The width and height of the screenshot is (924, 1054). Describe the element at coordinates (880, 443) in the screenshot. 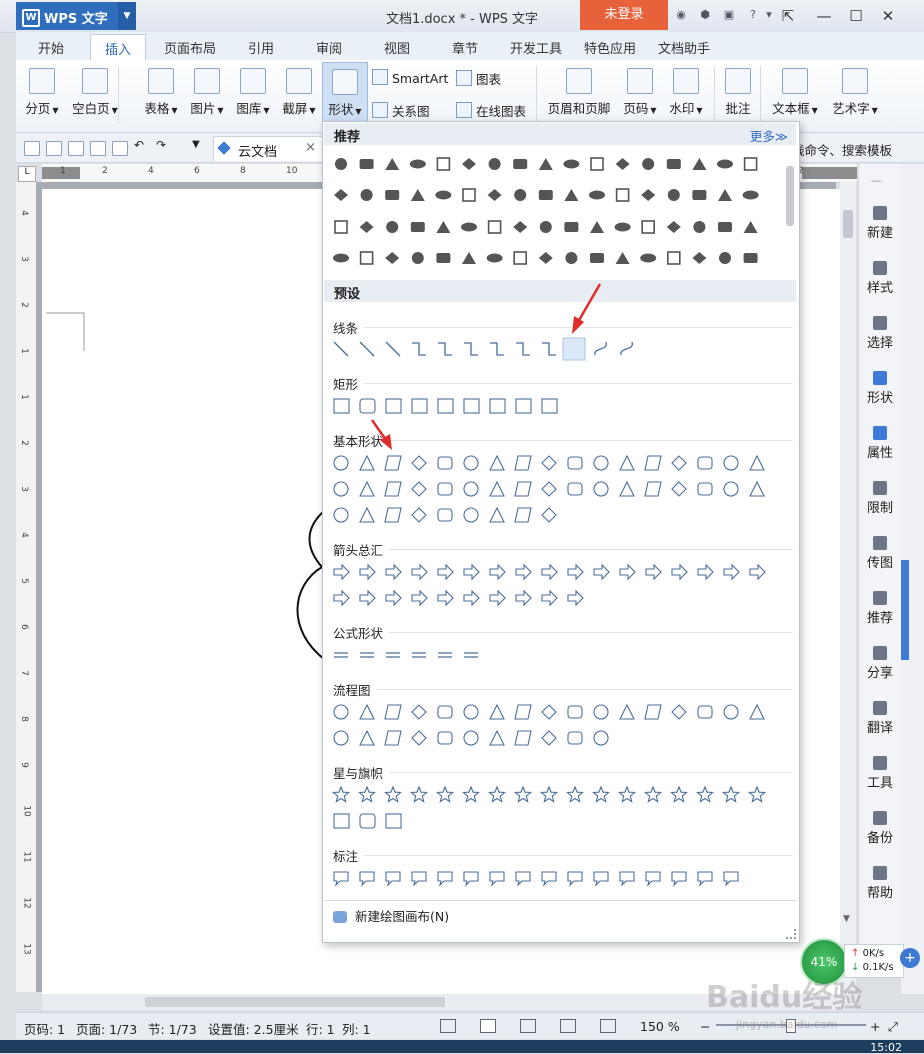

I see `side-item-properties: 属性` at that location.